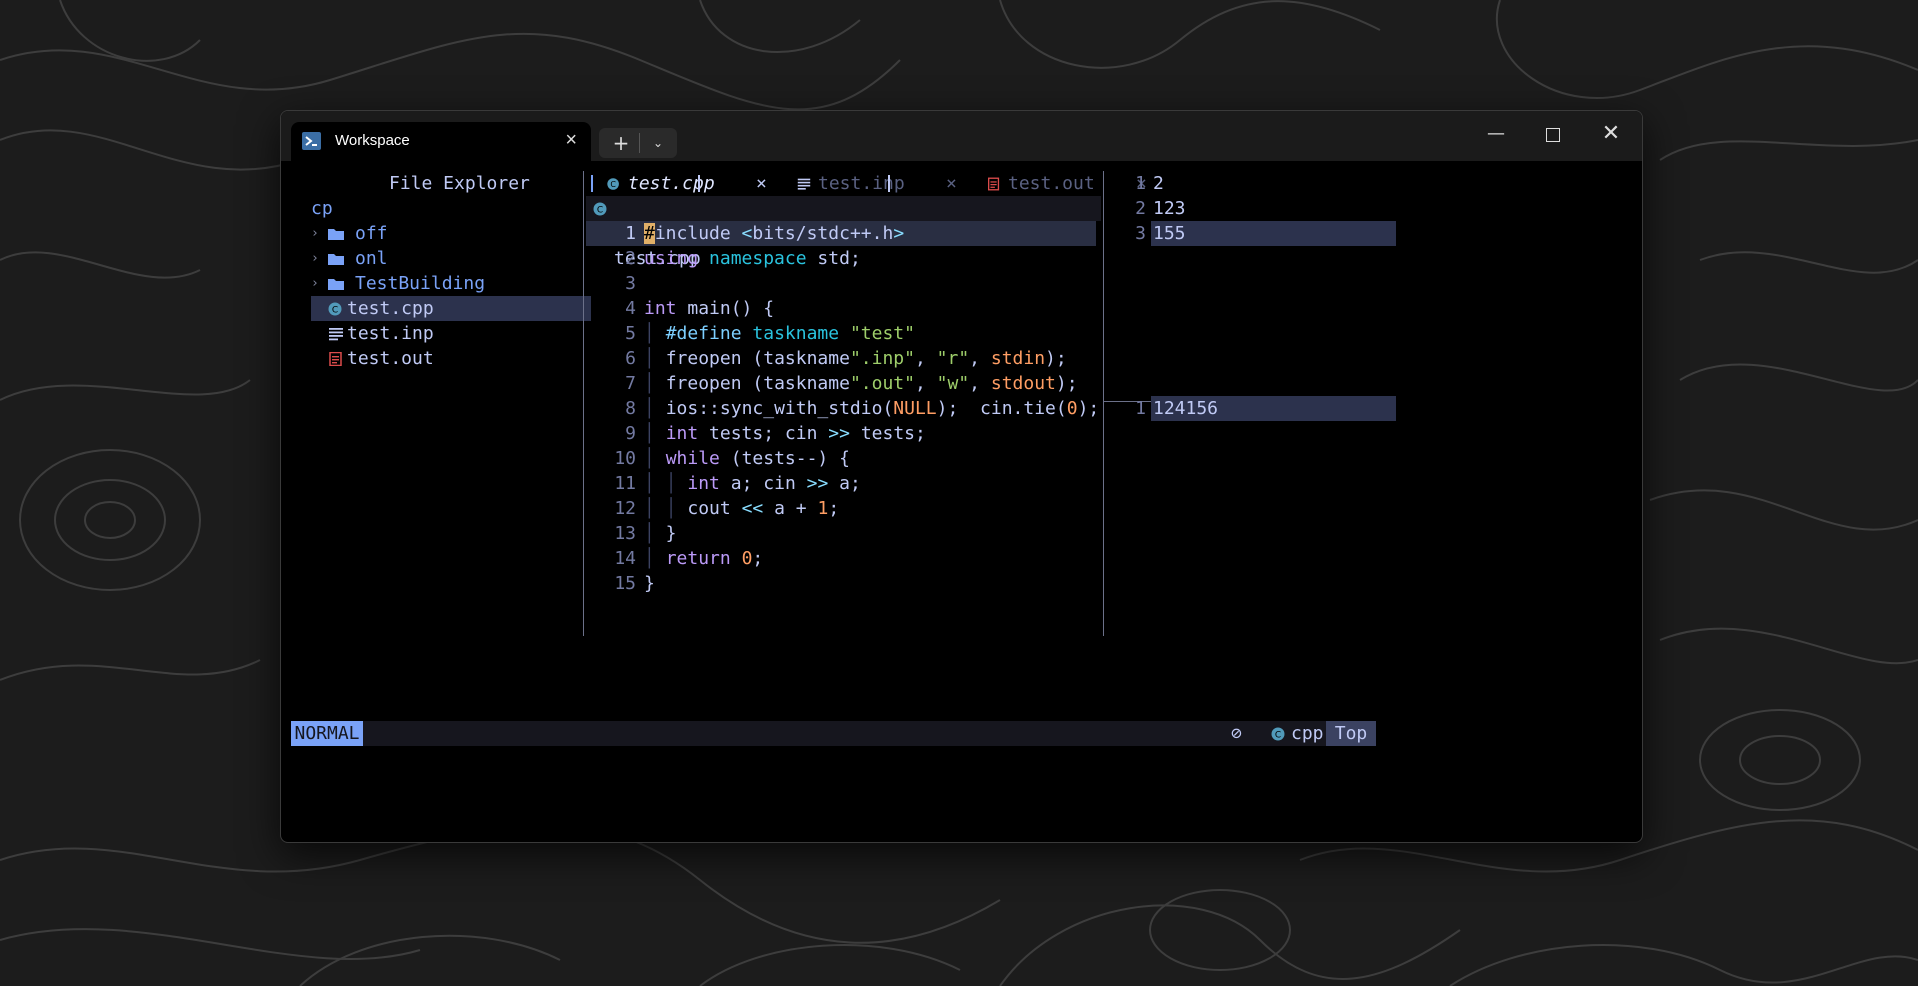  What do you see at coordinates (372, 140) in the screenshot?
I see `tab-title: Workspace` at bounding box center [372, 140].